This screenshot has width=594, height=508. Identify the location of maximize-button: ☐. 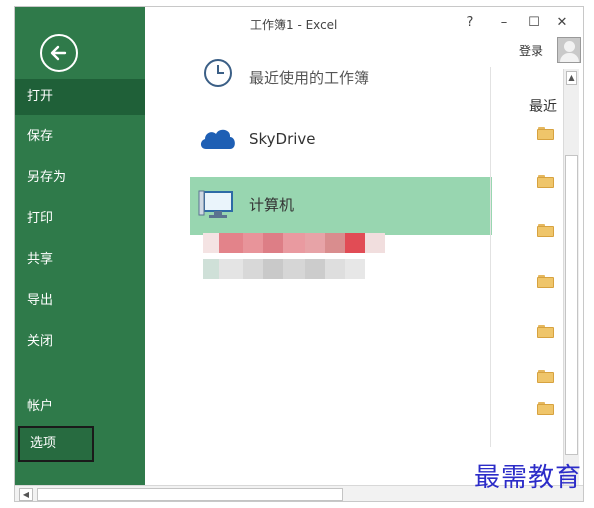
(534, 22).